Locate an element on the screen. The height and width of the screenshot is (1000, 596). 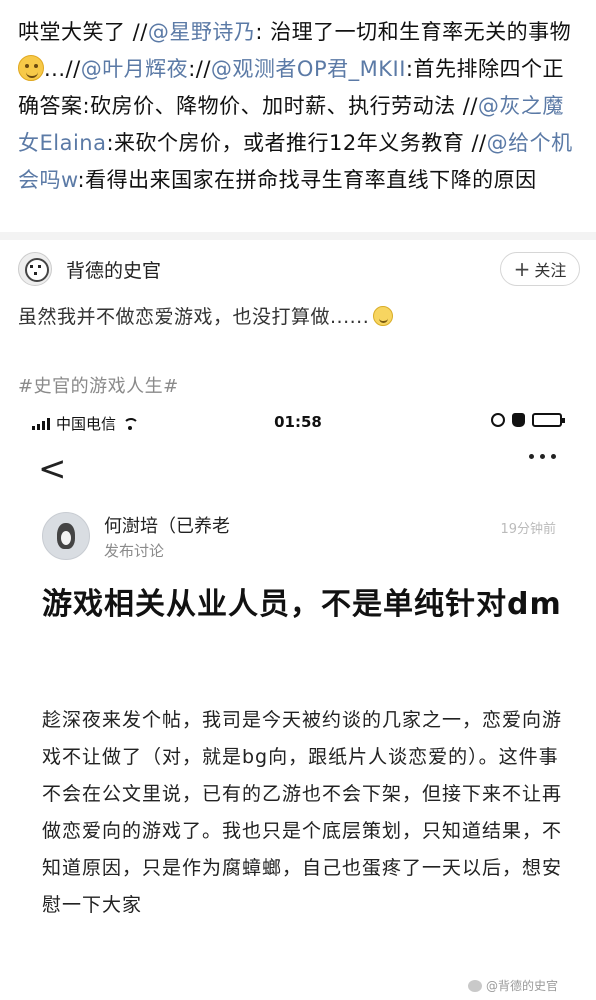
post-header: 背德的史官 + 关注 is located at coordinates (301, 270).